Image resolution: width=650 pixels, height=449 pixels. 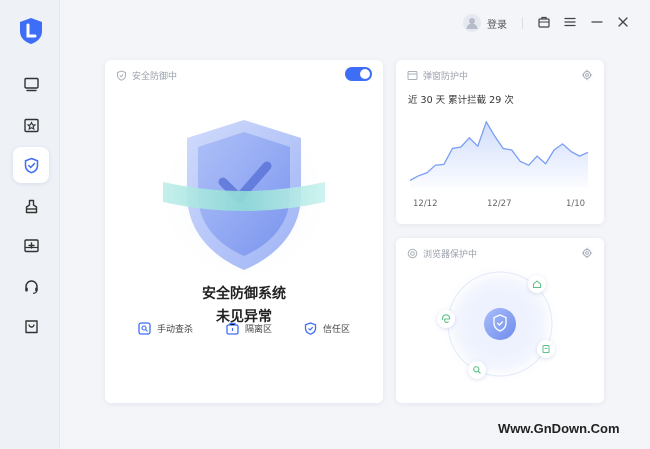 I want to click on popup-settings-gear-icon, so click(x=587, y=75).